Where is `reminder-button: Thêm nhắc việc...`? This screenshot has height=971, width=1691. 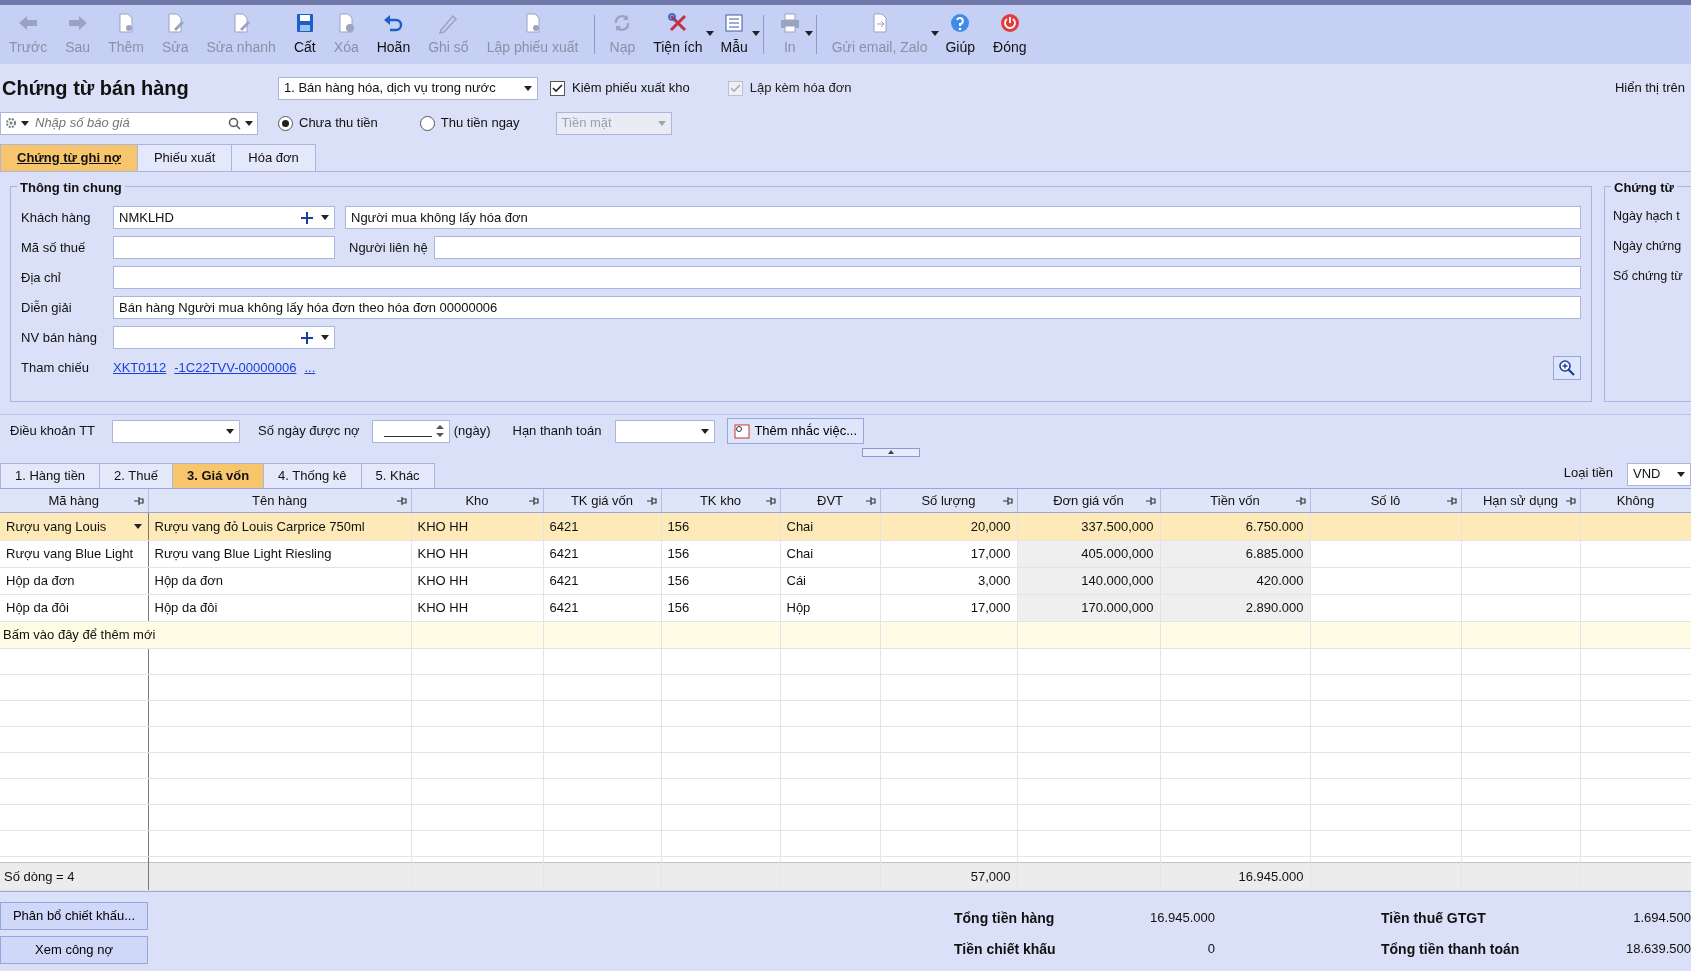
reminder-button: Thêm nhắc việc... is located at coordinates (795, 431).